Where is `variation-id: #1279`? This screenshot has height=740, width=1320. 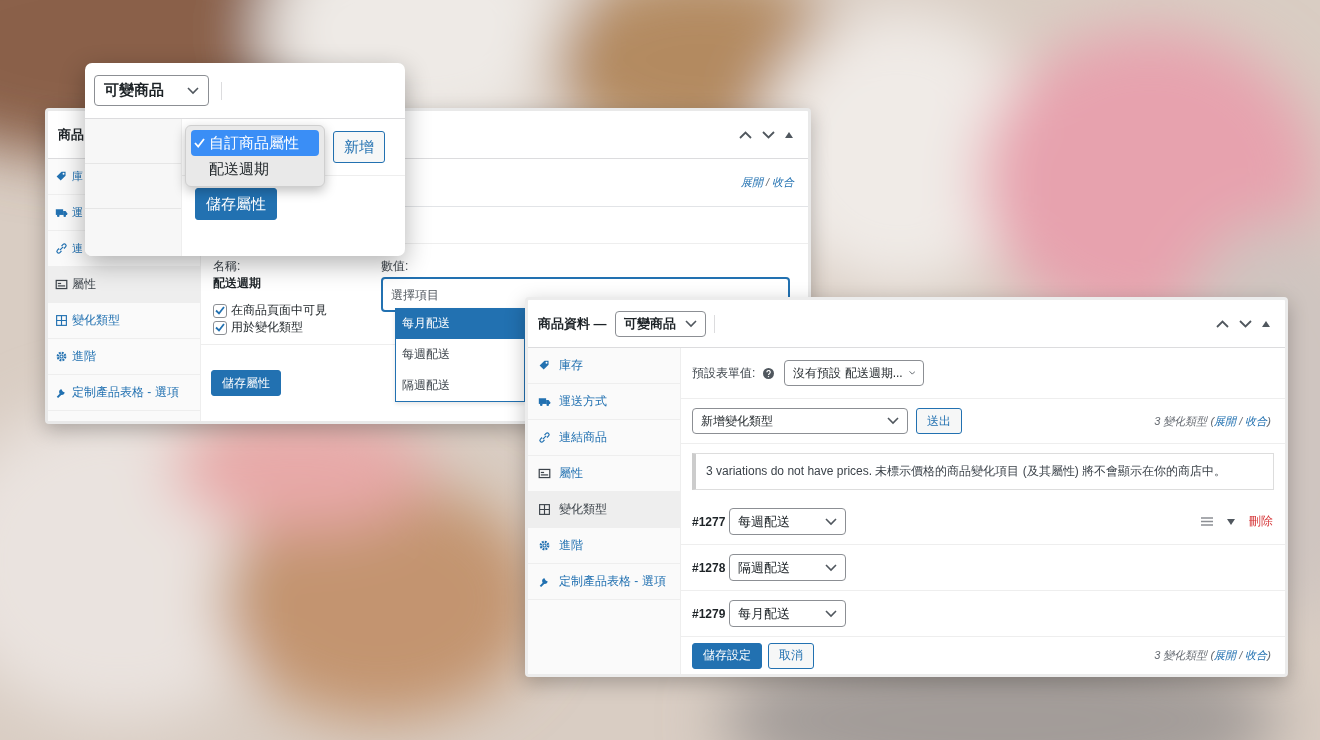 variation-id: #1279 is located at coordinates (709, 613).